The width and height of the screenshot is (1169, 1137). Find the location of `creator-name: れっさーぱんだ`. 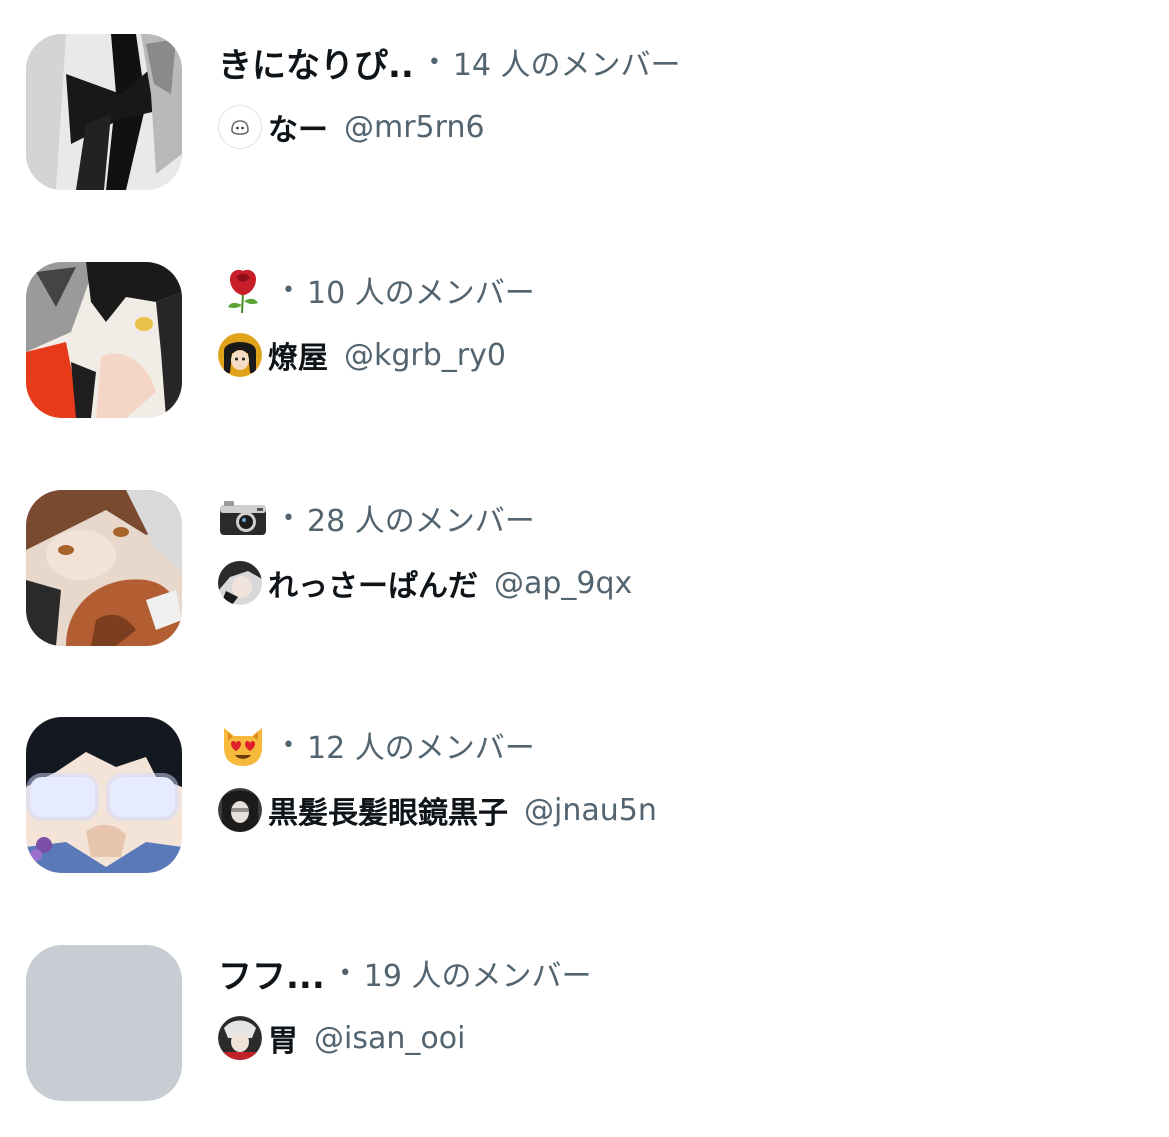

creator-name: れっさーぱんだ is located at coordinates (373, 583).